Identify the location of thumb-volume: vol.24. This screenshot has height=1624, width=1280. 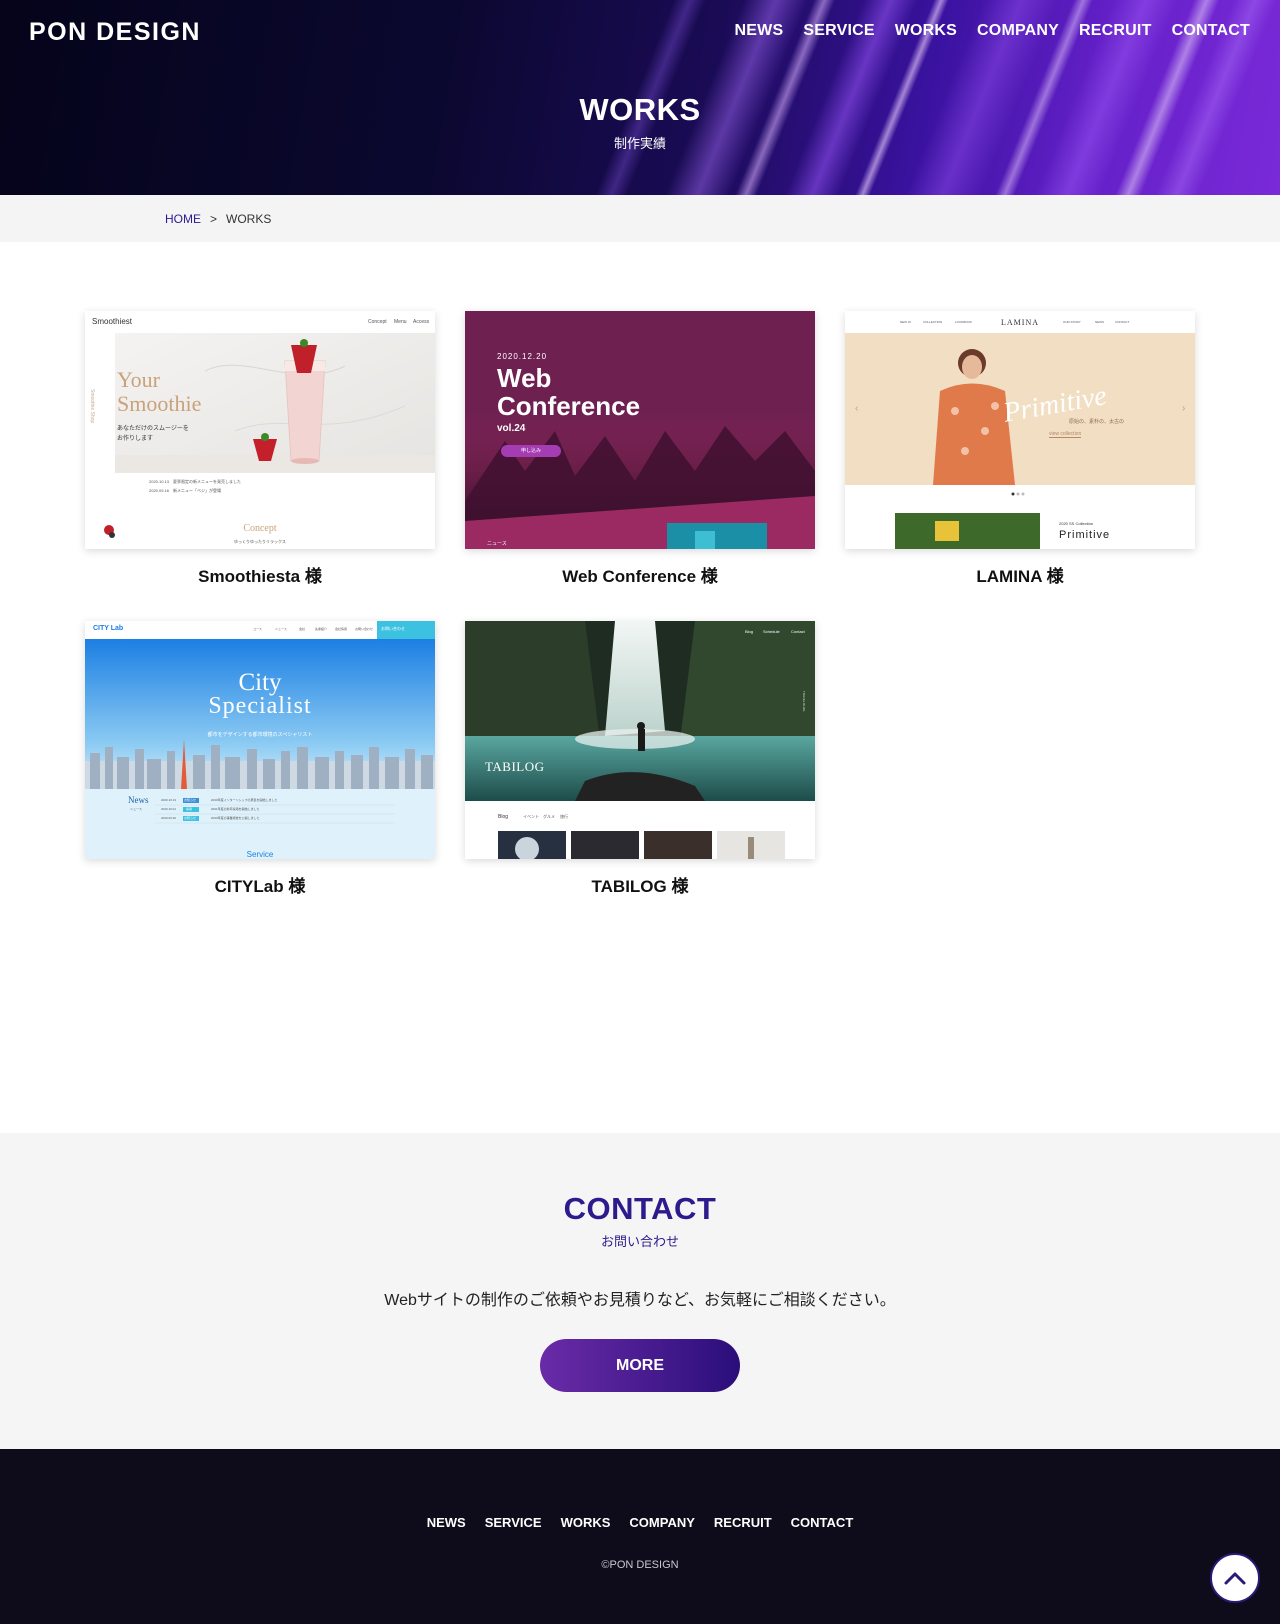
(511, 428).